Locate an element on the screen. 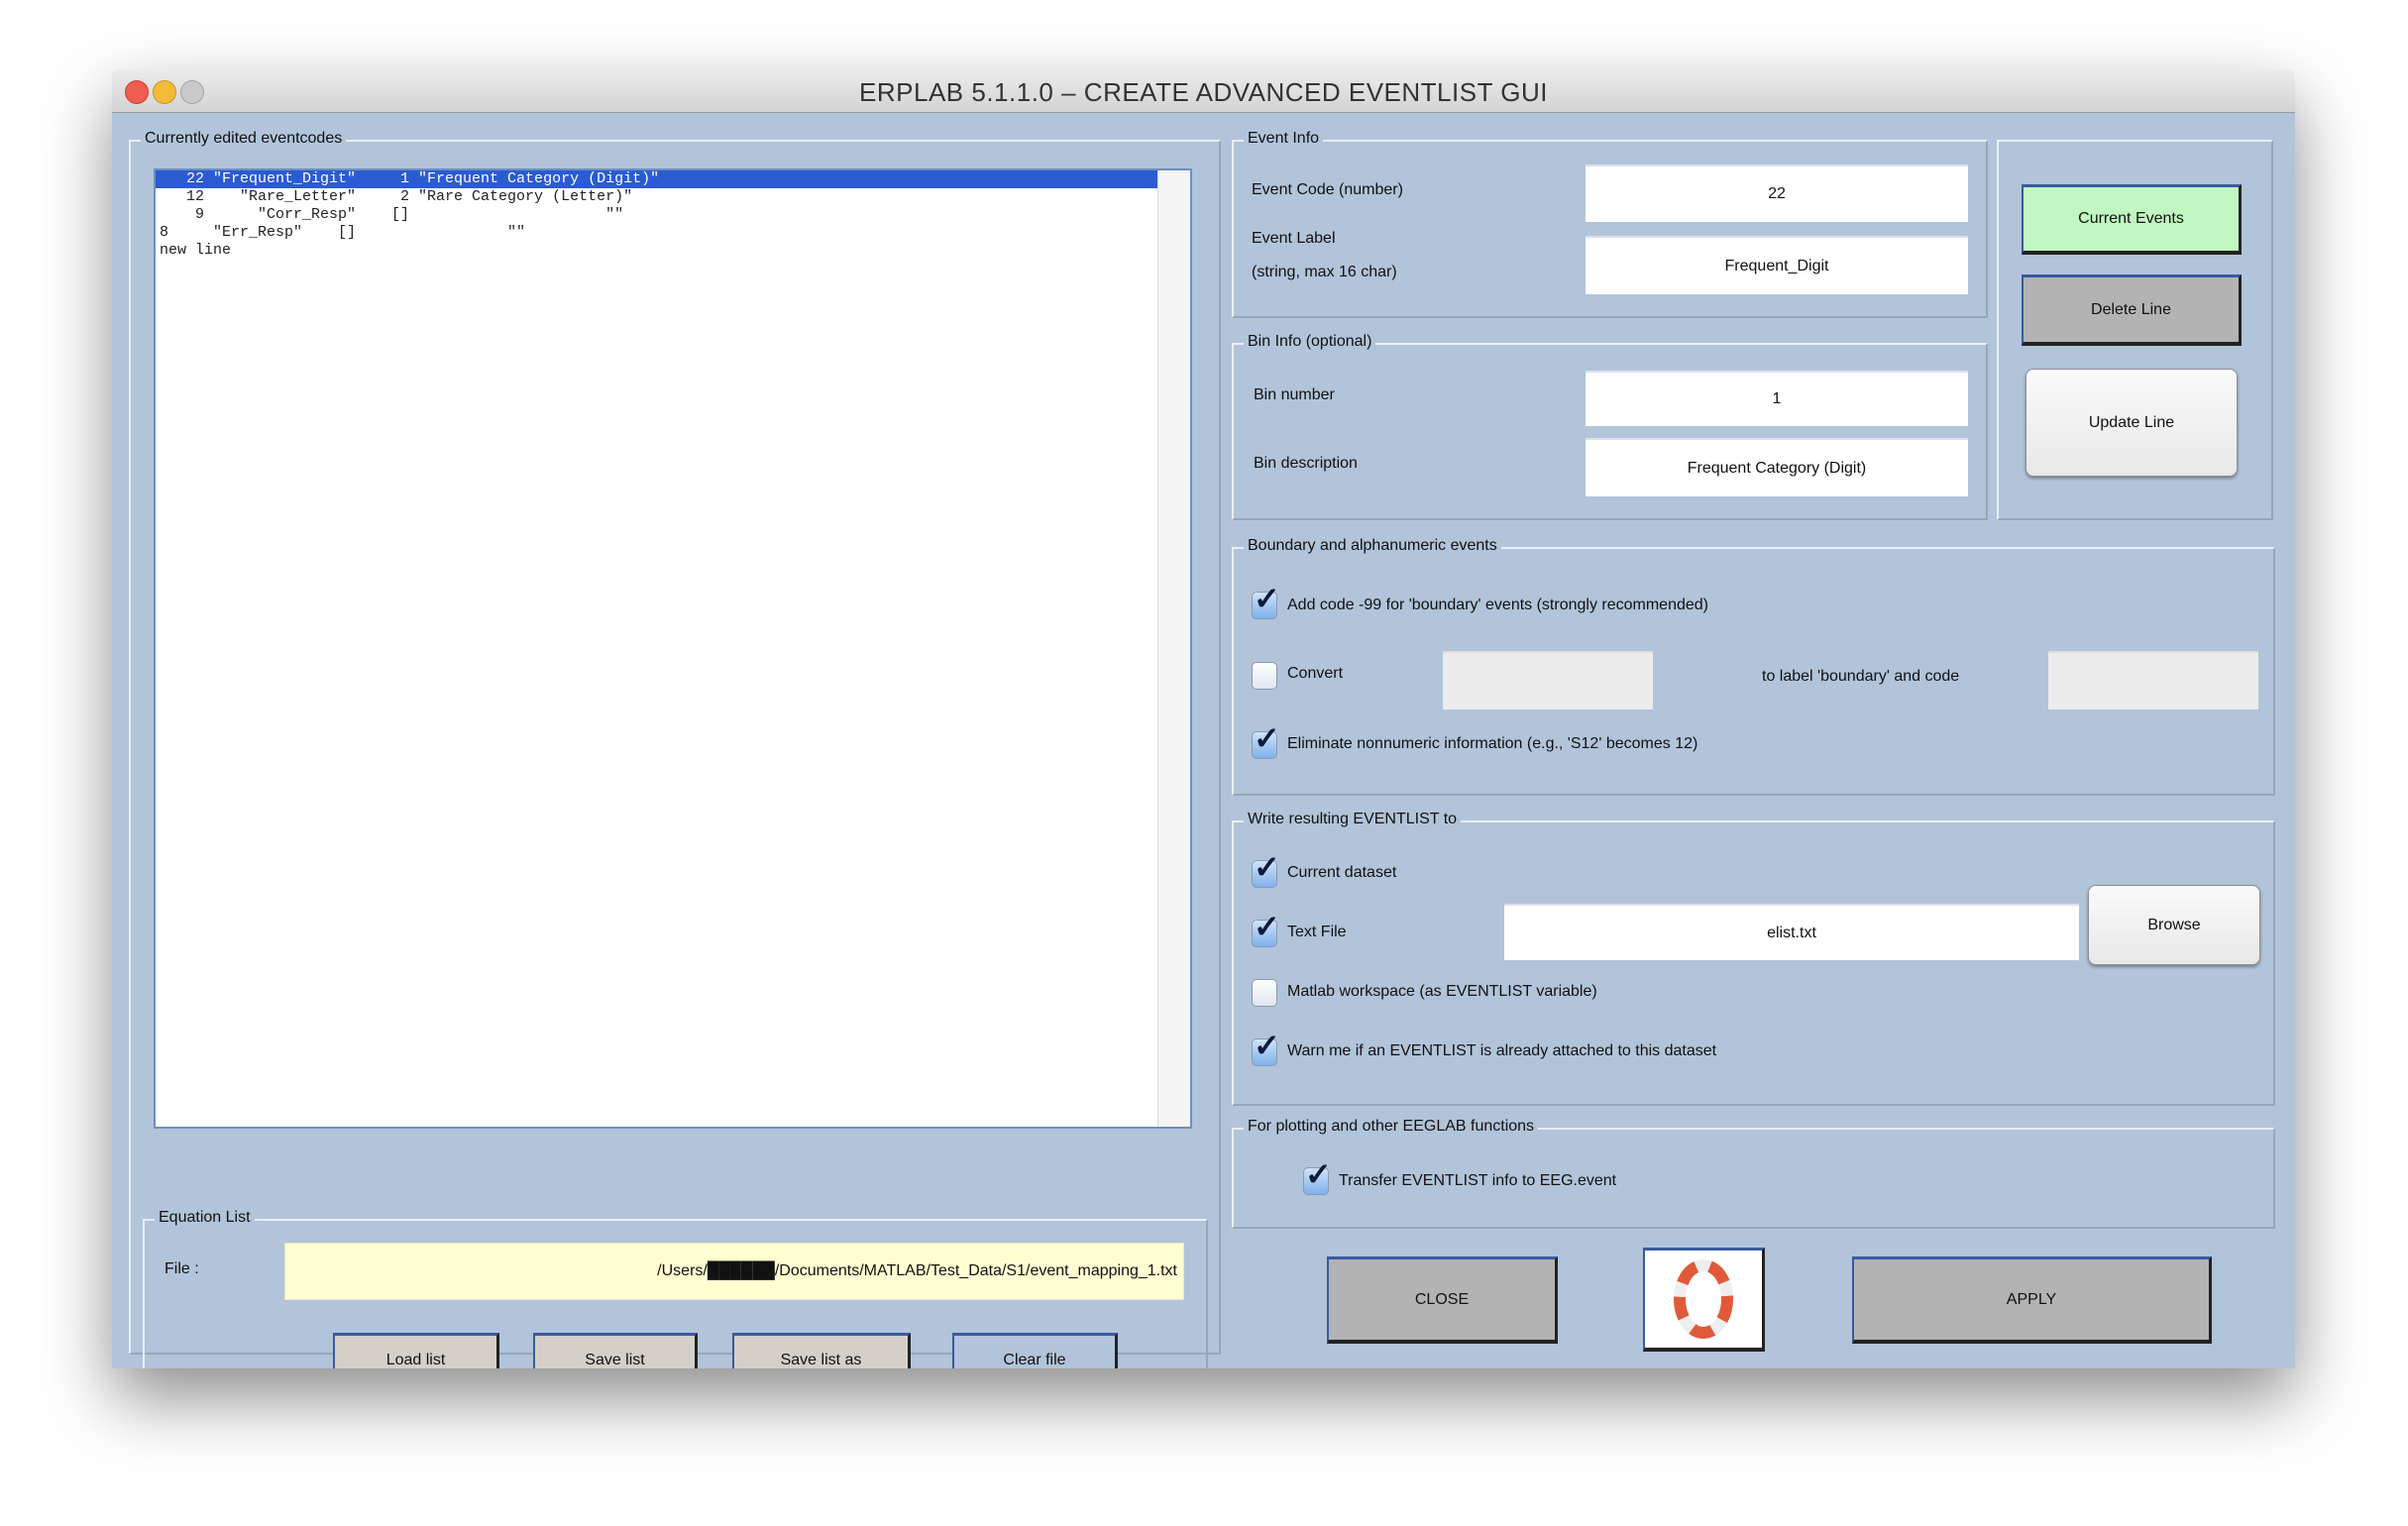  add-code-checkbox: ✓ is located at coordinates (1266, 601).